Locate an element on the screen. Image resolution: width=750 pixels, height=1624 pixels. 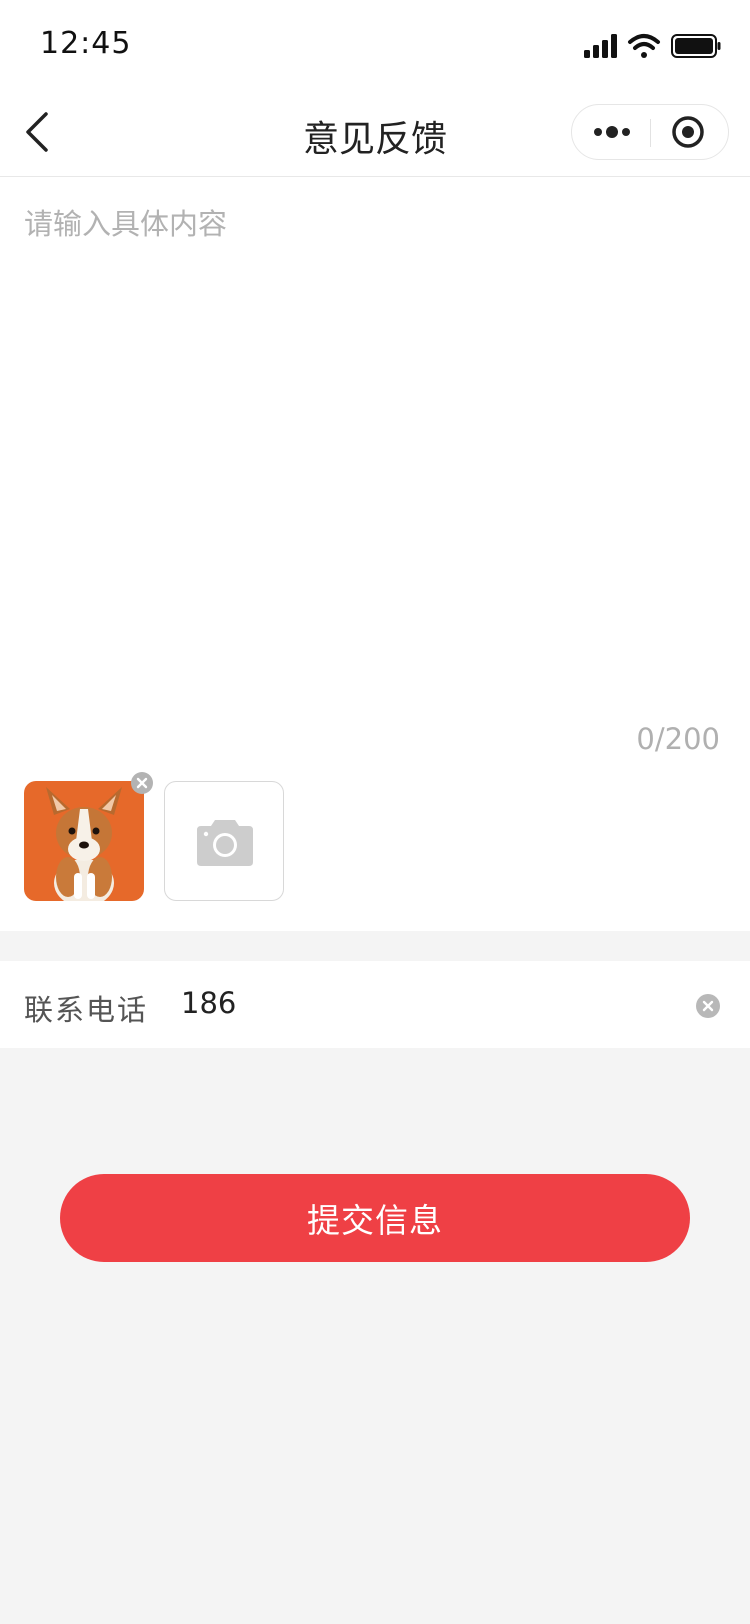
more-dots-icon is located at coordinates (612, 132).